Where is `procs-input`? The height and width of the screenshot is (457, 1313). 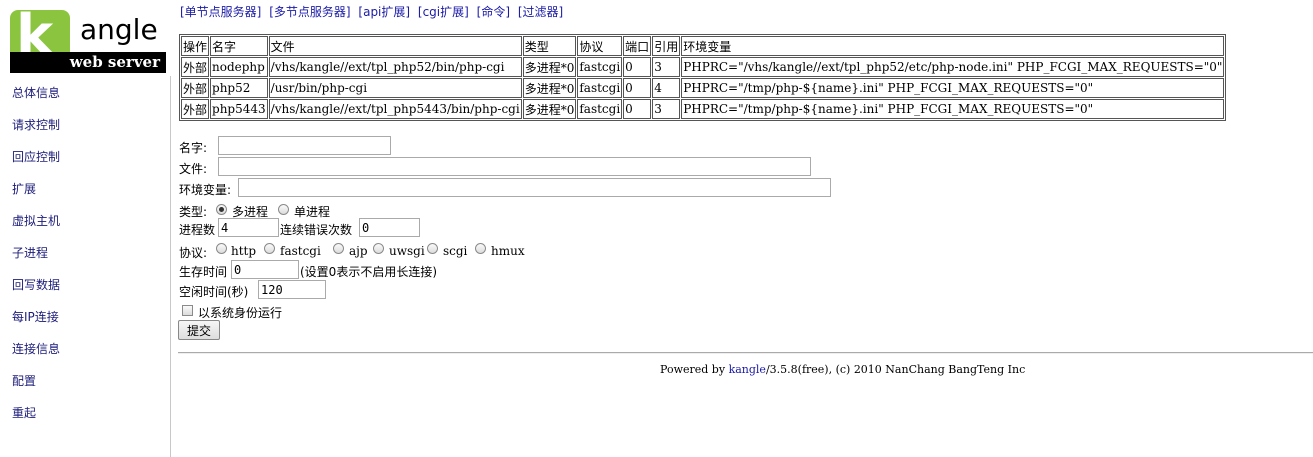 procs-input is located at coordinates (248, 227).